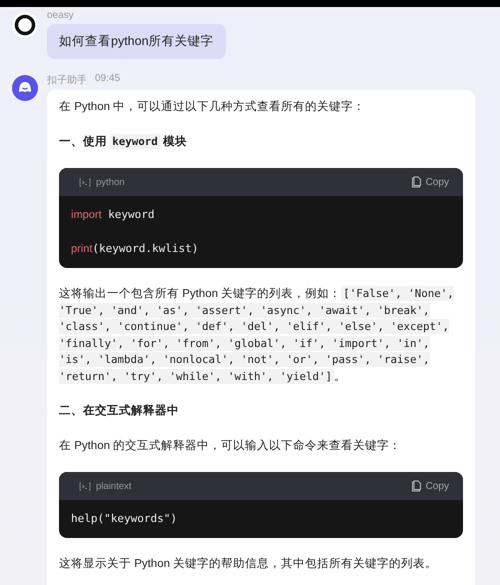 Image resolution: width=500 pixels, height=585 pixels. Describe the element at coordinates (102, 182) in the screenshot. I see `code-language: python` at that location.